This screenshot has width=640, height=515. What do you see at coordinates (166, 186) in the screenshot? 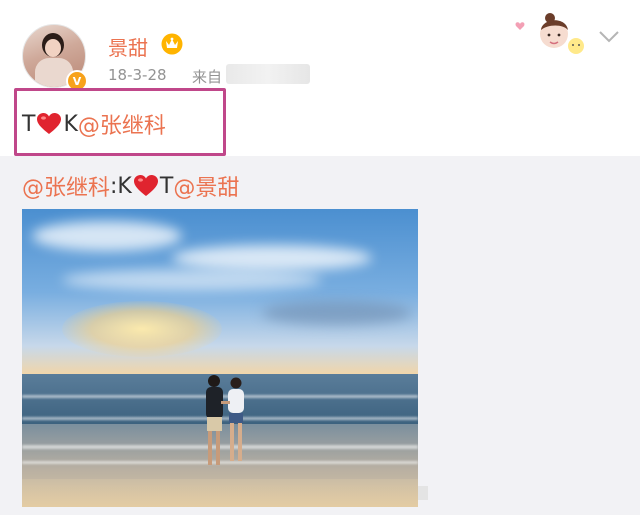
I see `repost-text-after: T` at bounding box center [166, 186].